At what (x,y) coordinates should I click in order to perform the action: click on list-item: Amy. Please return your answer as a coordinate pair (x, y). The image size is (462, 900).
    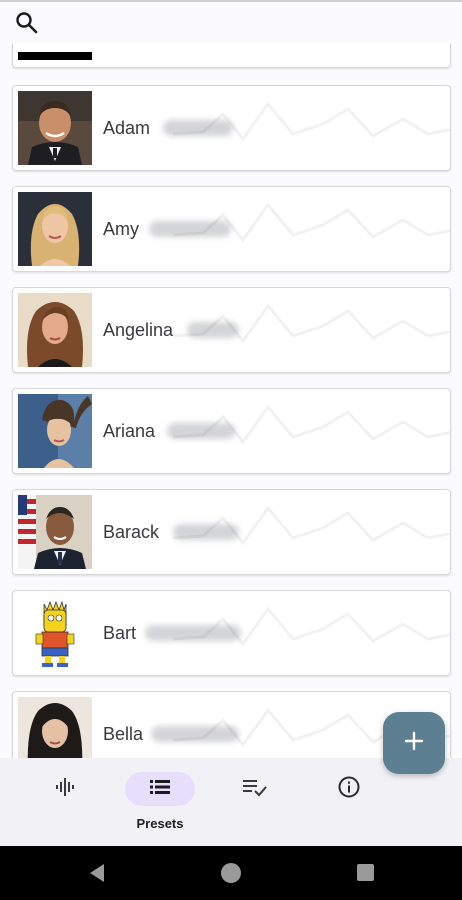
    Looking at the image, I should click on (231, 229).